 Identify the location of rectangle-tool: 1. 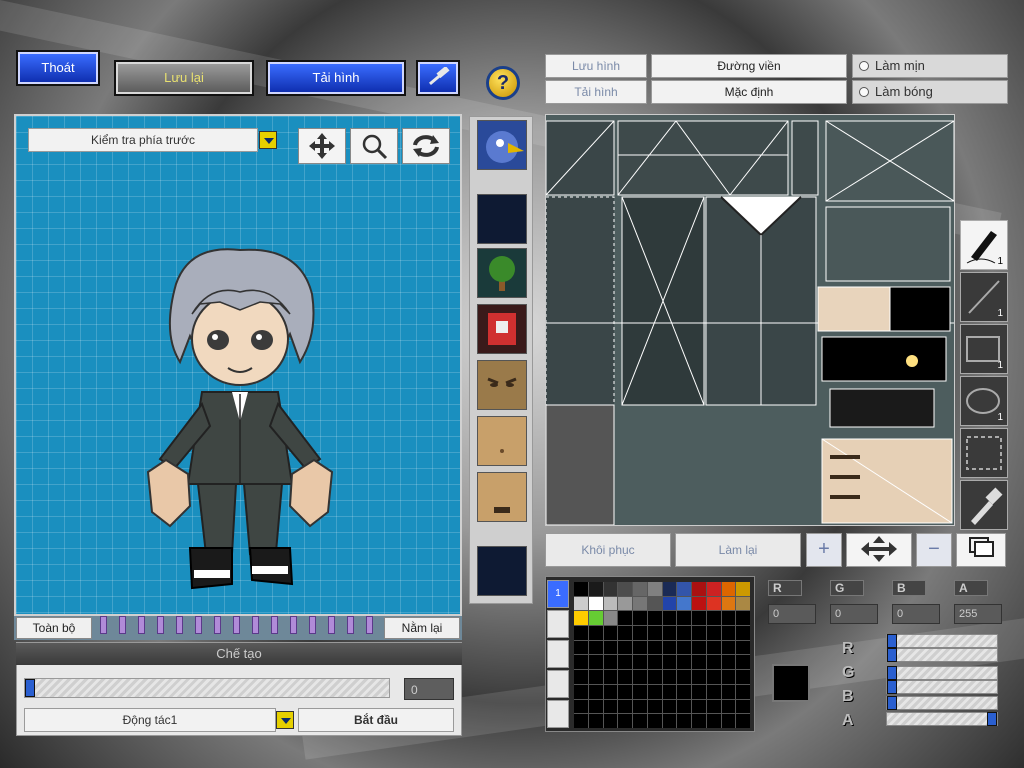
(984, 349).